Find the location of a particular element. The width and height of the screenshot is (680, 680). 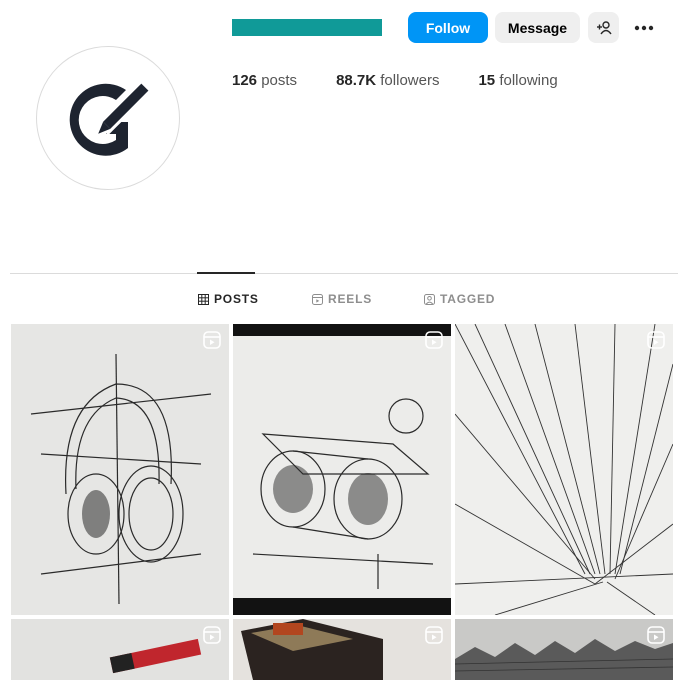

active-tab-indicator is located at coordinates (226, 273).